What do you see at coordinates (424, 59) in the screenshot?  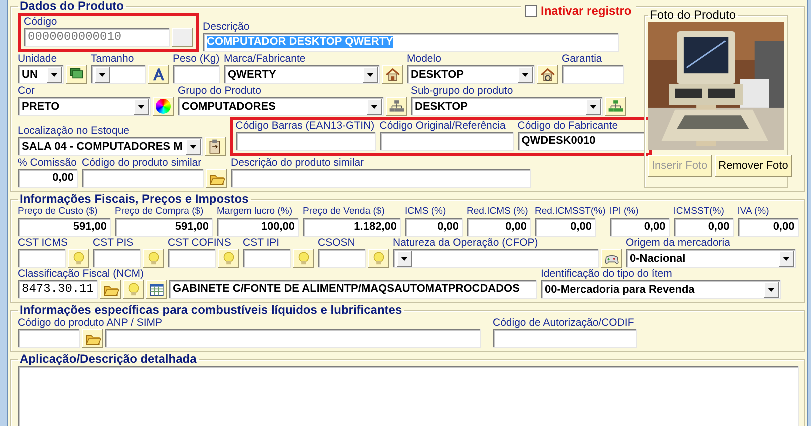 I see `field-label: Modelo` at bounding box center [424, 59].